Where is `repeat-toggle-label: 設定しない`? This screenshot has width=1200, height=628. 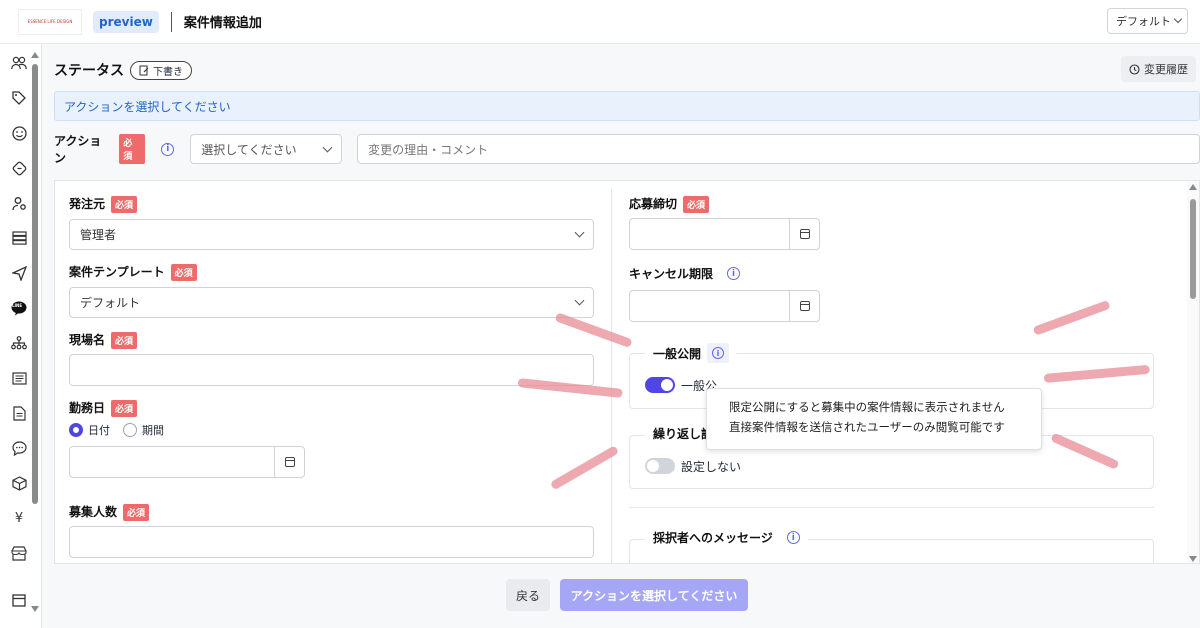 repeat-toggle-label: 設定しない is located at coordinates (711, 467).